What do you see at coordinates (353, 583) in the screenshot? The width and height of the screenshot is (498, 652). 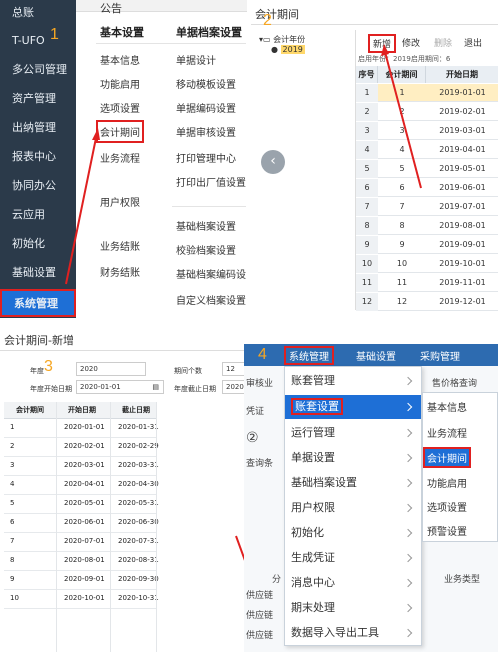 I see `menu-message-center: 消息中心` at bounding box center [353, 583].